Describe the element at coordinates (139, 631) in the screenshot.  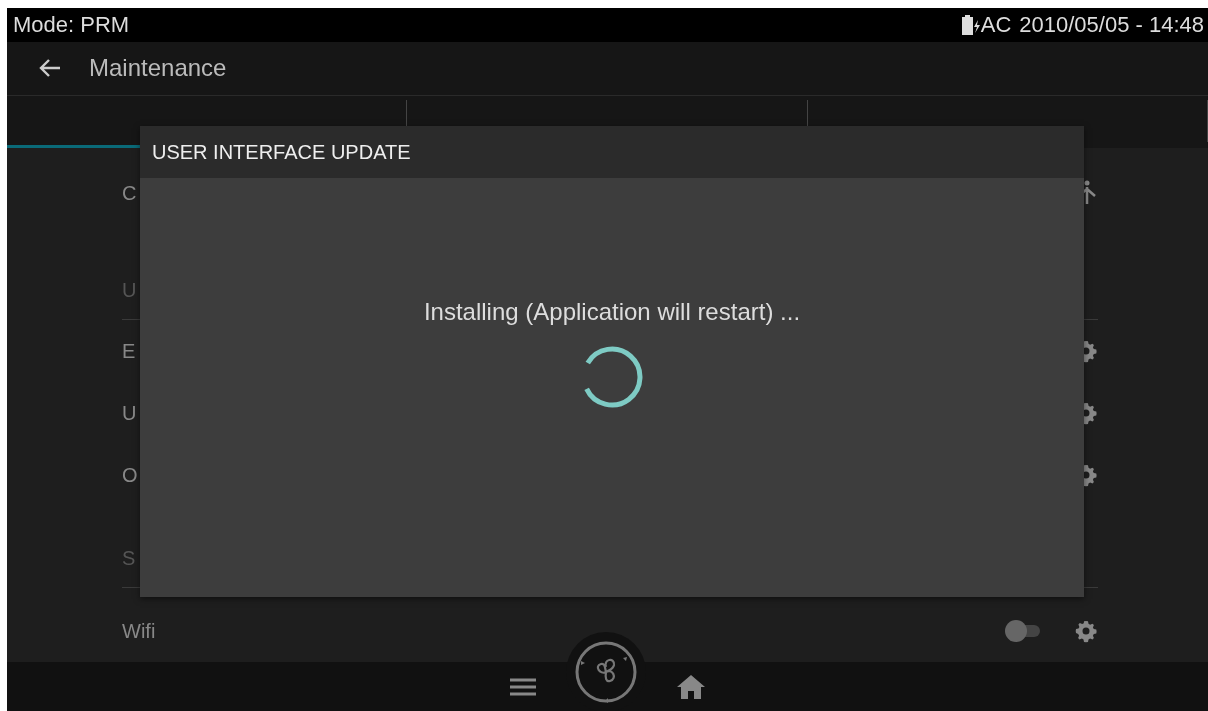
I see `setting-label: Wifi` at that location.